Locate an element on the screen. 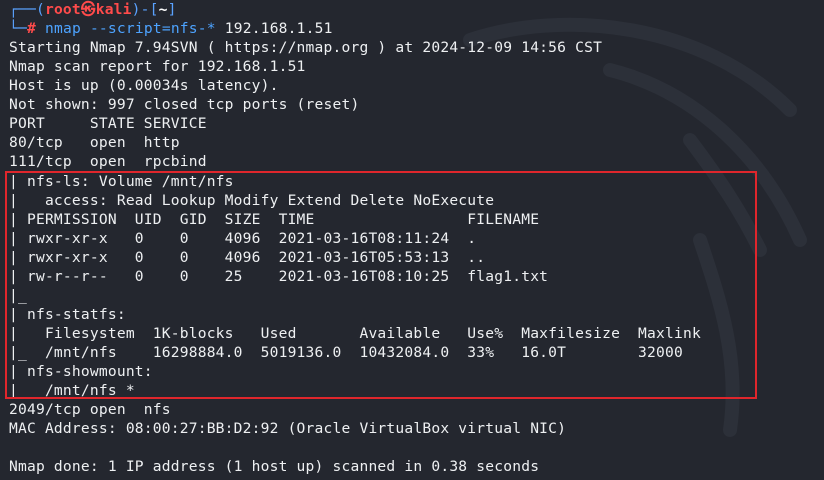 This screenshot has height=480, width=824. command-argument: --script=nfs- is located at coordinates (148, 28).